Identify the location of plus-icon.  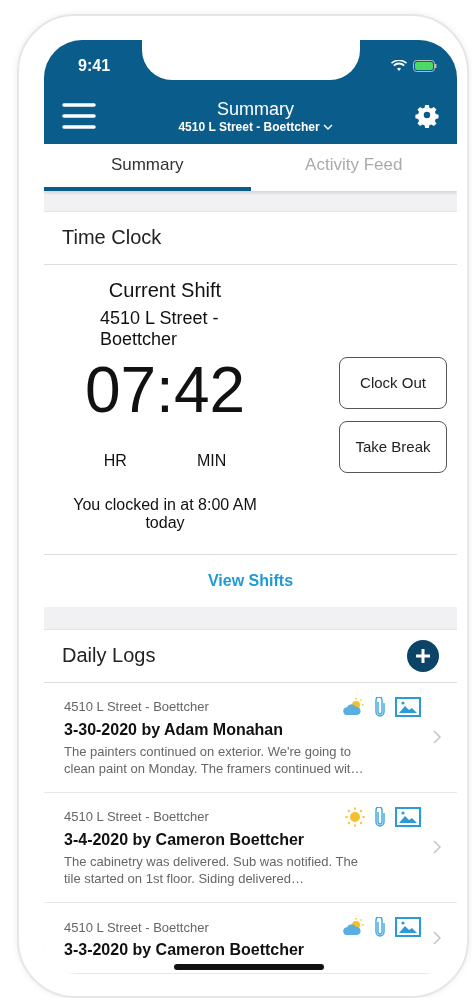
(423, 655).